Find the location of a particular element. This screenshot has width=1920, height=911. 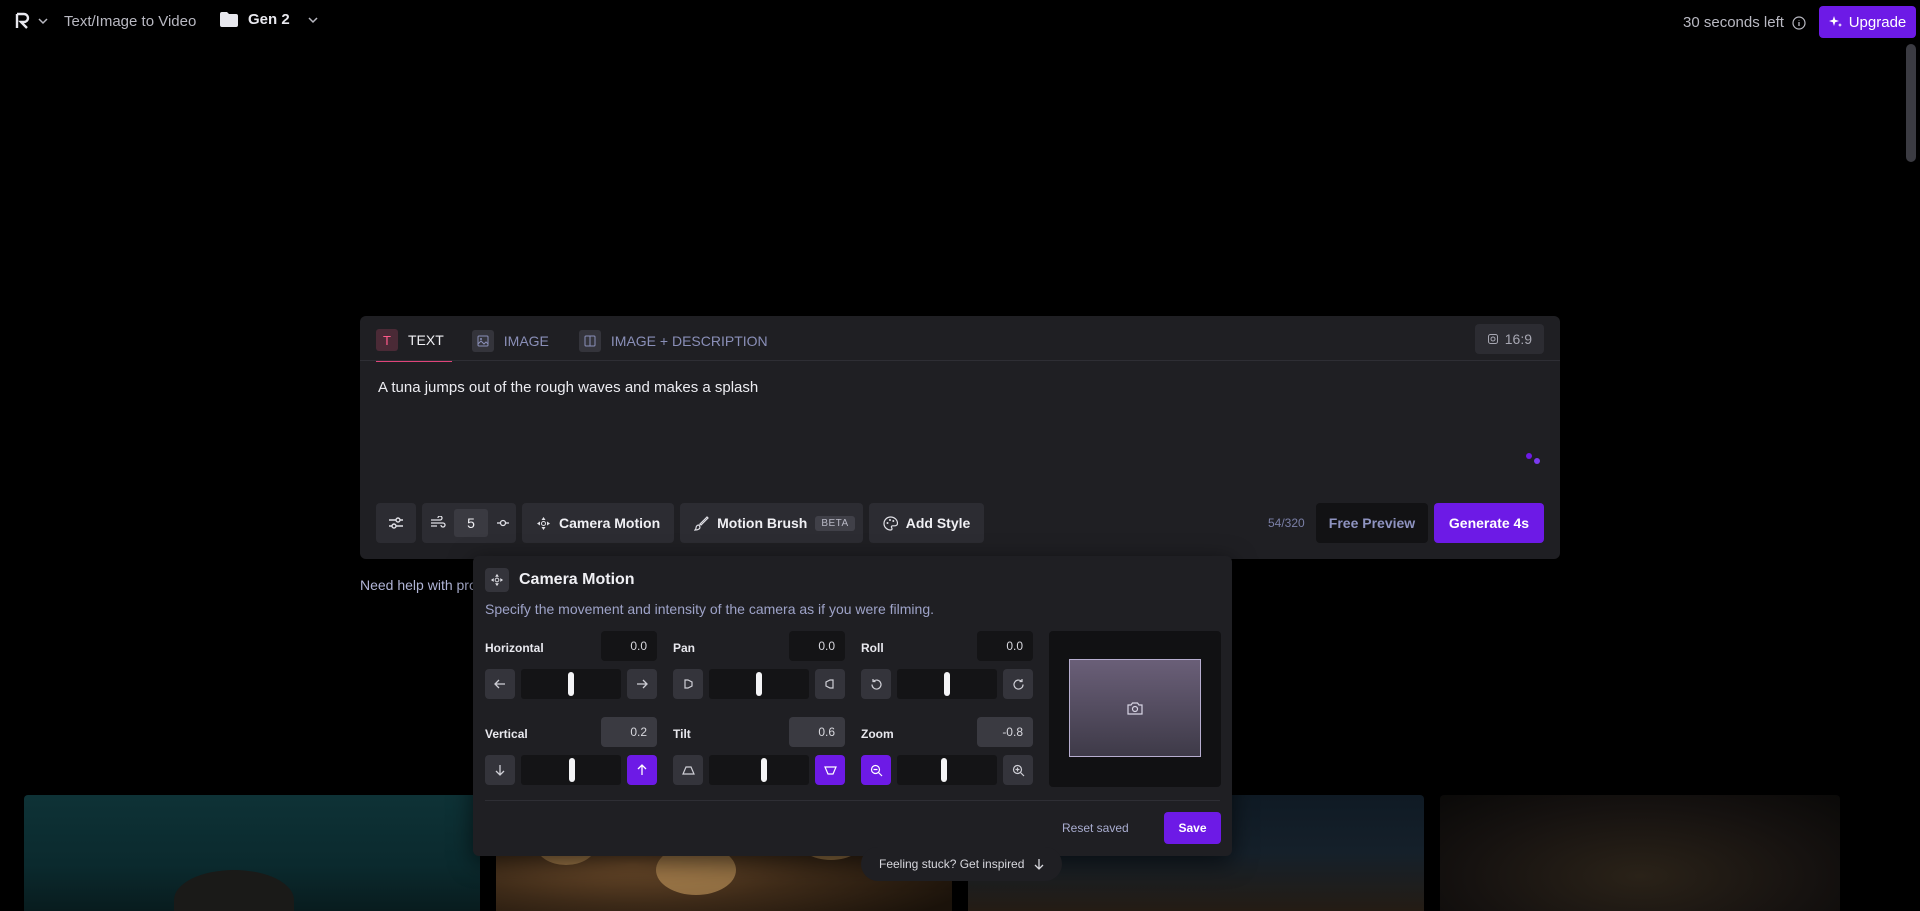

save-button: Save is located at coordinates (1192, 828).